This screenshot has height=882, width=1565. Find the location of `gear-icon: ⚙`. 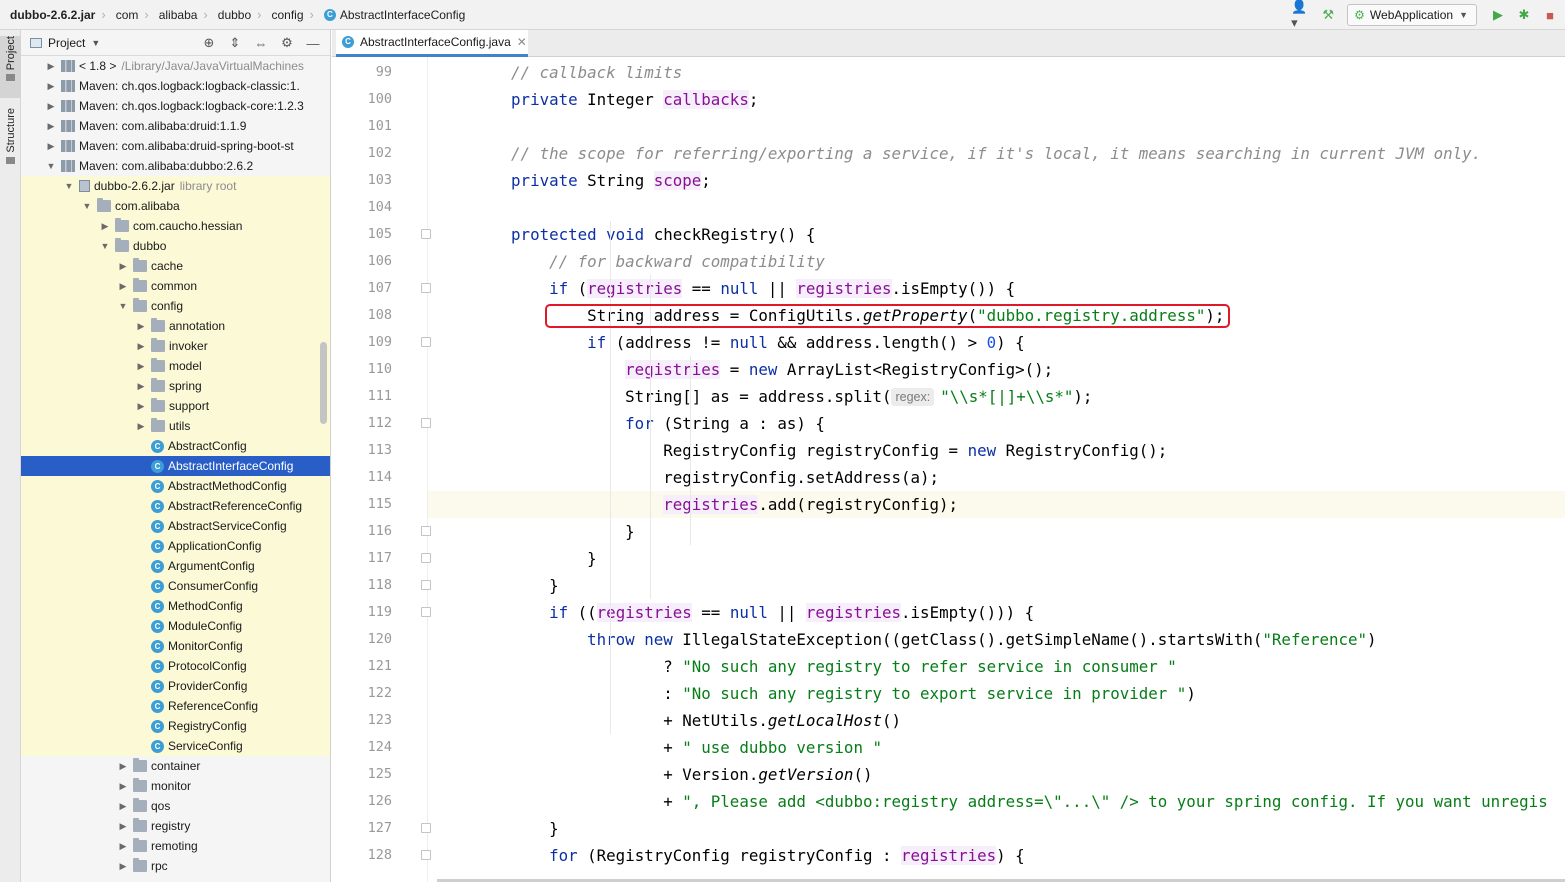

gear-icon: ⚙ is located at coordinates (287, 43).